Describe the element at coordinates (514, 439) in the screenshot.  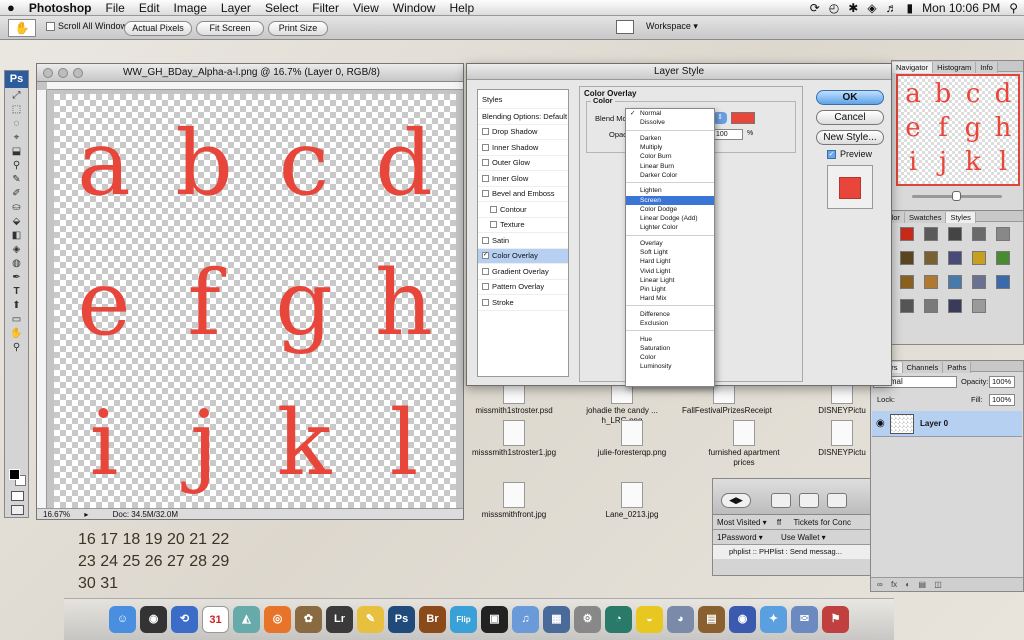
I see `desktop-file: misssmith1stroster1.jpg` at that location.